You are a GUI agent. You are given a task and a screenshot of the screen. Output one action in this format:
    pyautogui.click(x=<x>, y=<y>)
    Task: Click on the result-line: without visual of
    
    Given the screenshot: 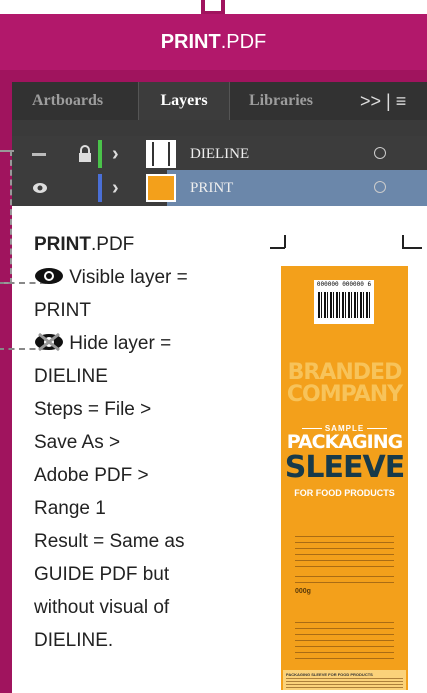 What is the action you would take?
    pyautogui.click(x=102, y=607)
    